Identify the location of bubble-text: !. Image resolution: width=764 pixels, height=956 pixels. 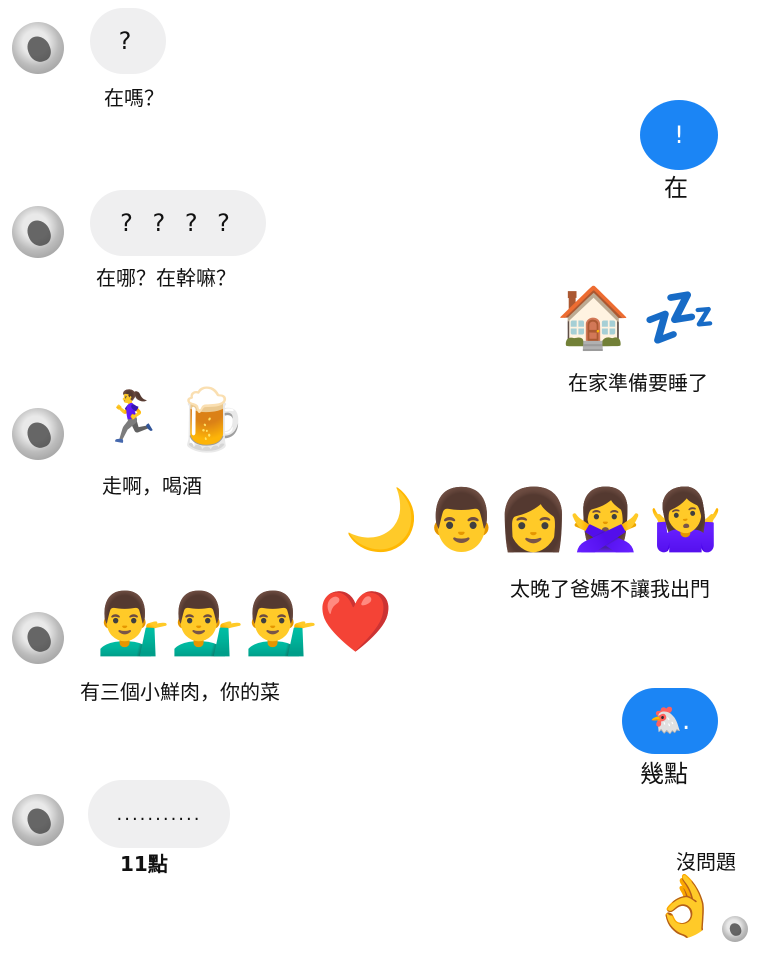
(679, 135).